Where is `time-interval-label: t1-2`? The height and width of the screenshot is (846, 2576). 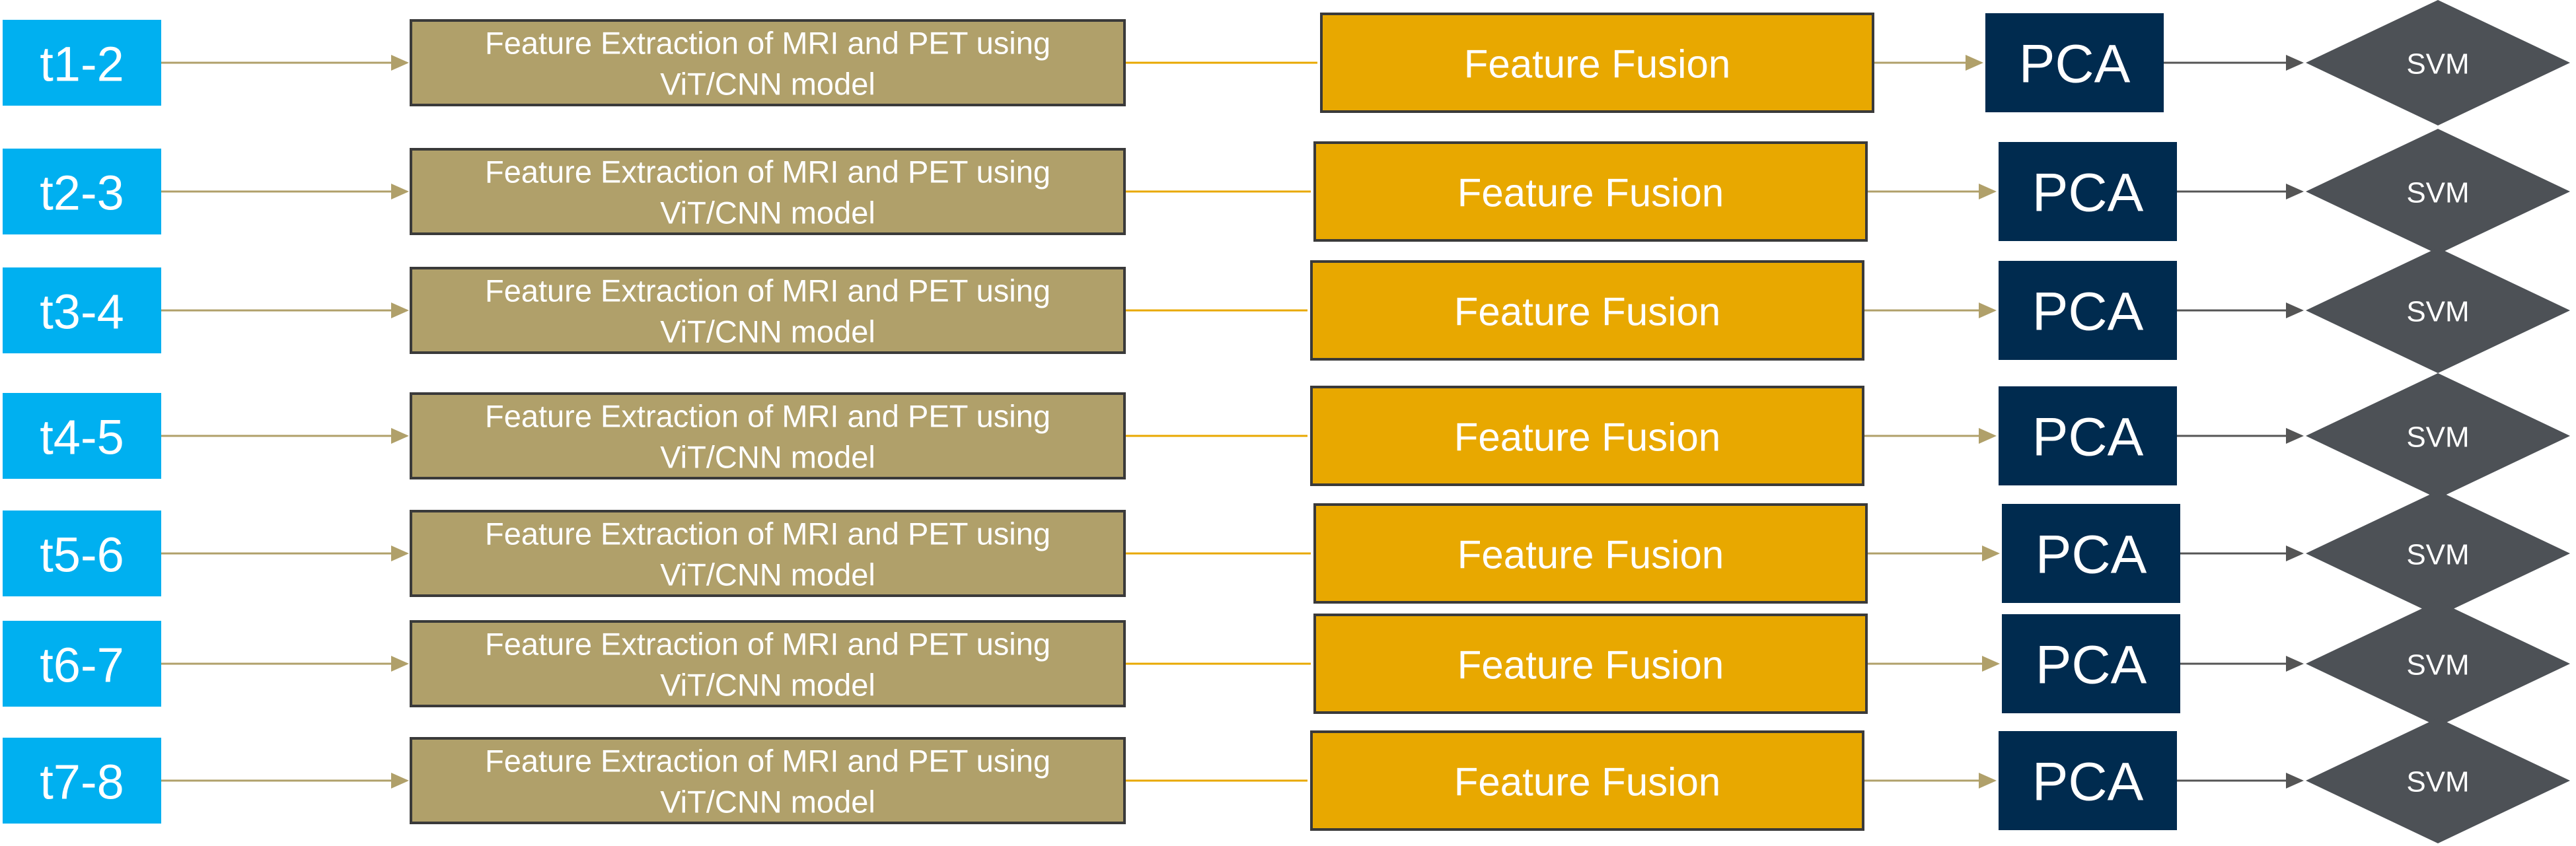 time-interval-label: t1-2 is located at coordinates (82, 64).